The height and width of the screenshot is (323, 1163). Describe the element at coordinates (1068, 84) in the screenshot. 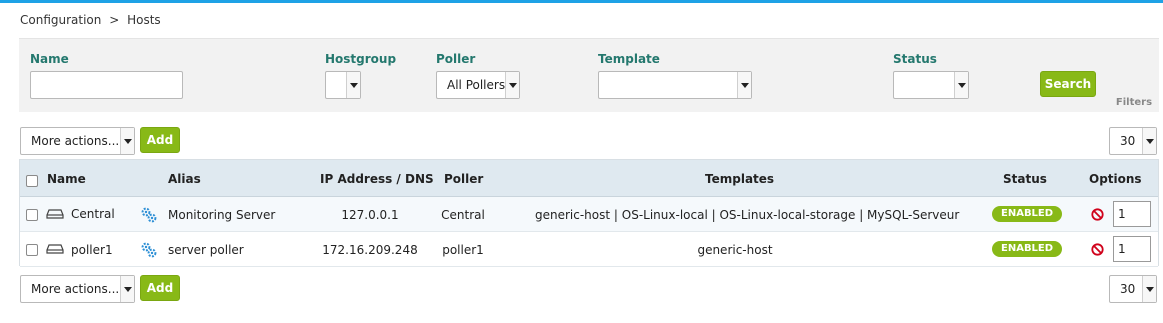

I see `search-button: Search` at that location.